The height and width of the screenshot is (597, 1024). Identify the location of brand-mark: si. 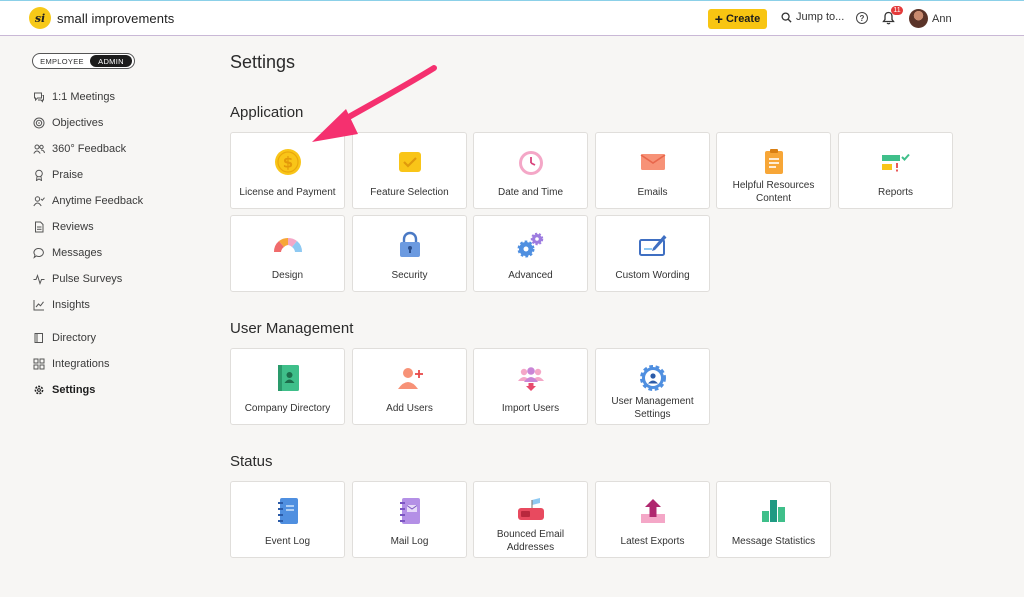
(40, 18).